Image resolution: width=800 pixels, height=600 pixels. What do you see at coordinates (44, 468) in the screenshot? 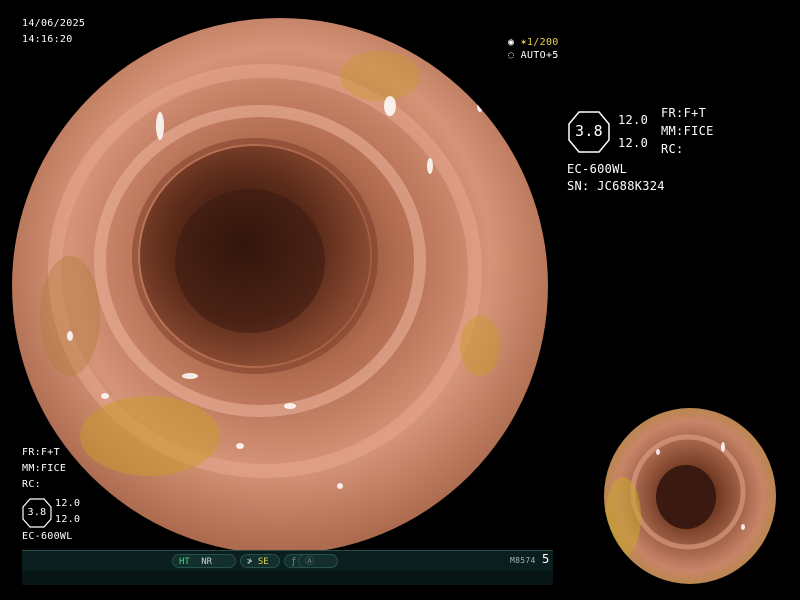
I see `left-mm: MM:FICE` at bounding box center [44, 468].